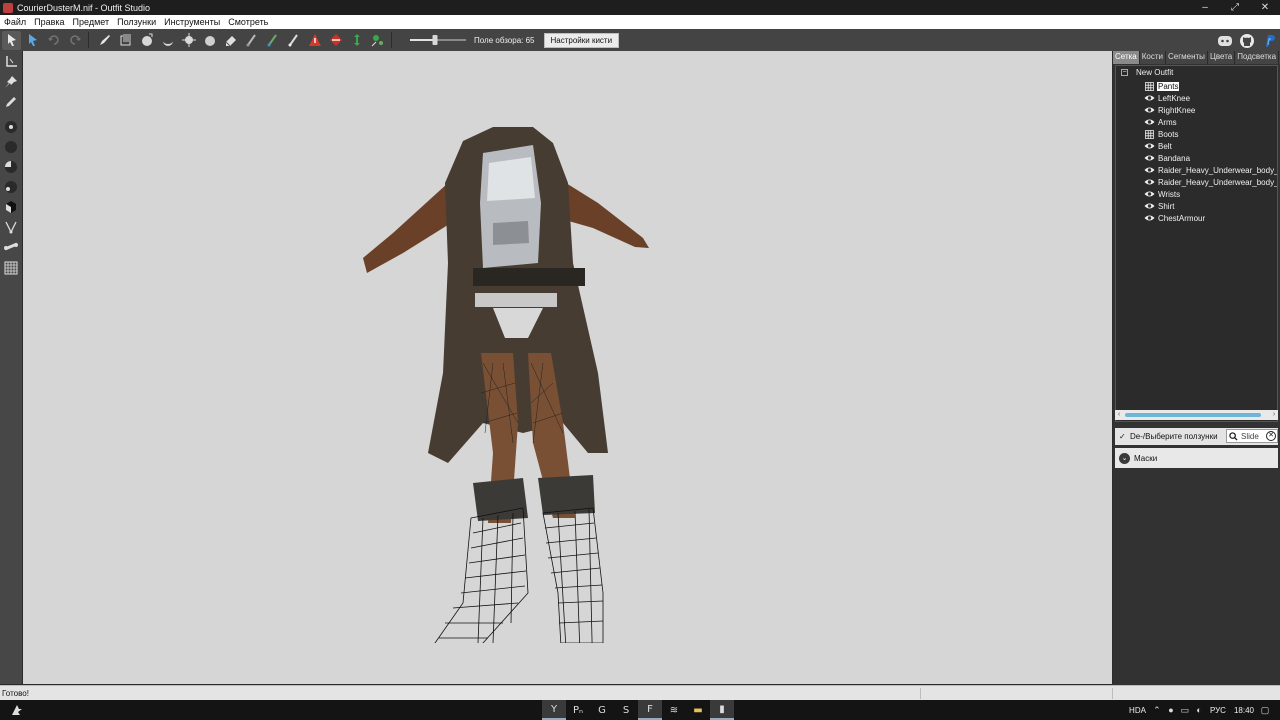  Describe the element at coordinates (1271, 436) in the screenshot. I see `clear-search-icon: ✕` at that location.